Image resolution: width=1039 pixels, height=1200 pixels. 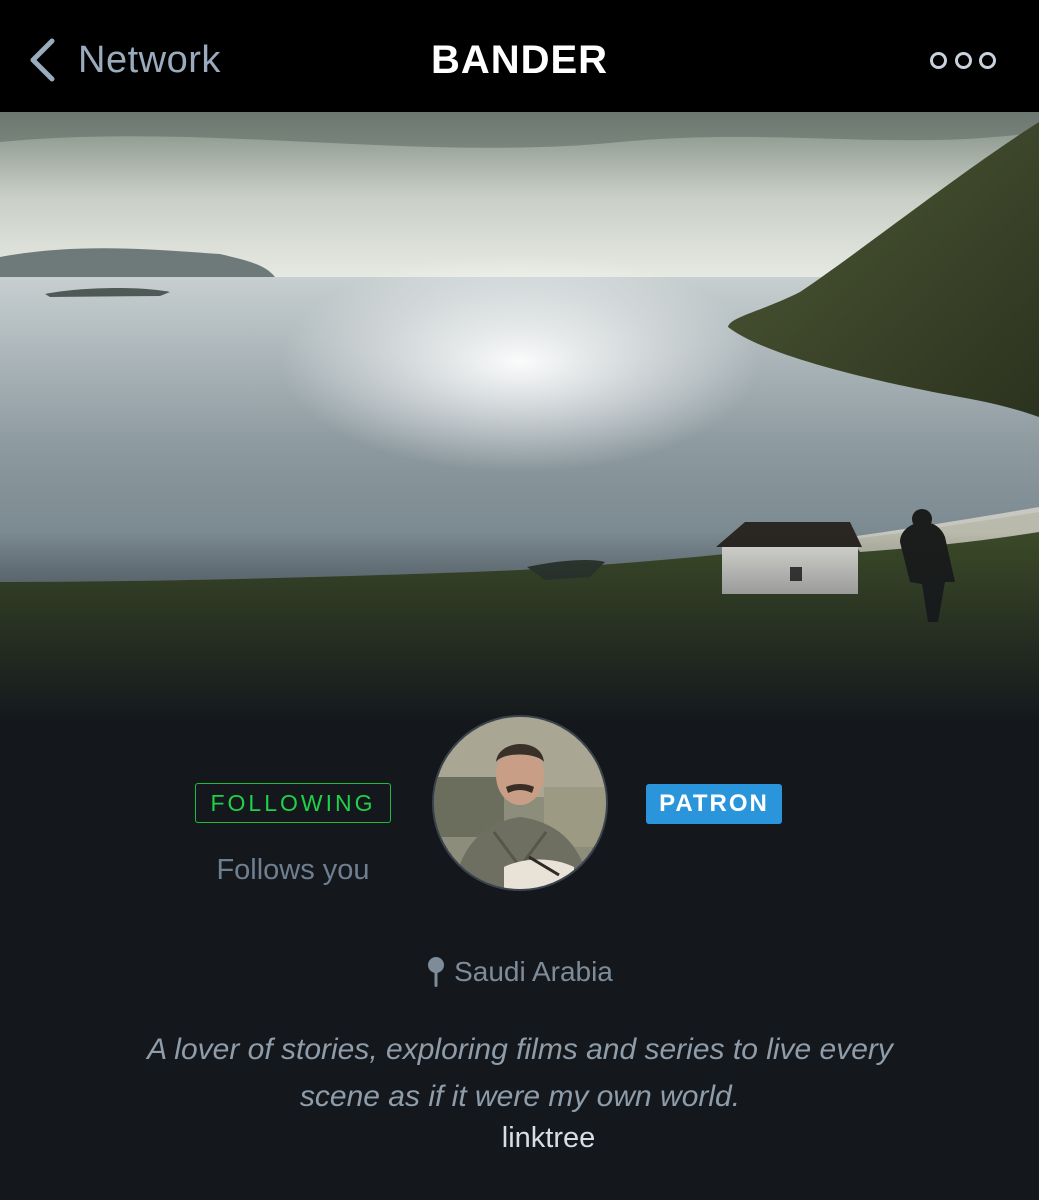 What do you see at coordinates (436, 972) in the screenshot?
I see `location-pin-icon` at bounding box center [436, 972].